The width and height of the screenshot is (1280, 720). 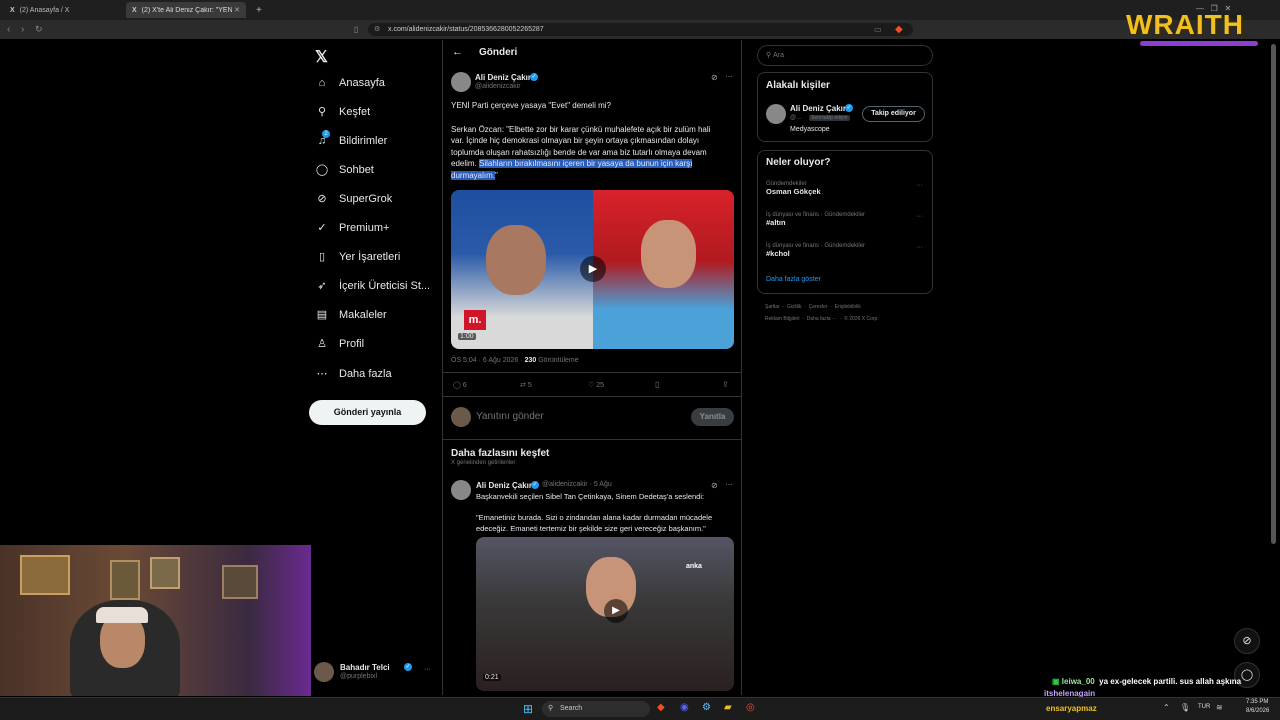 What do you see at coordinates (39, 29) in the screenshot?
I see `reload-icon: ↻` at bounding box center [39, 29].